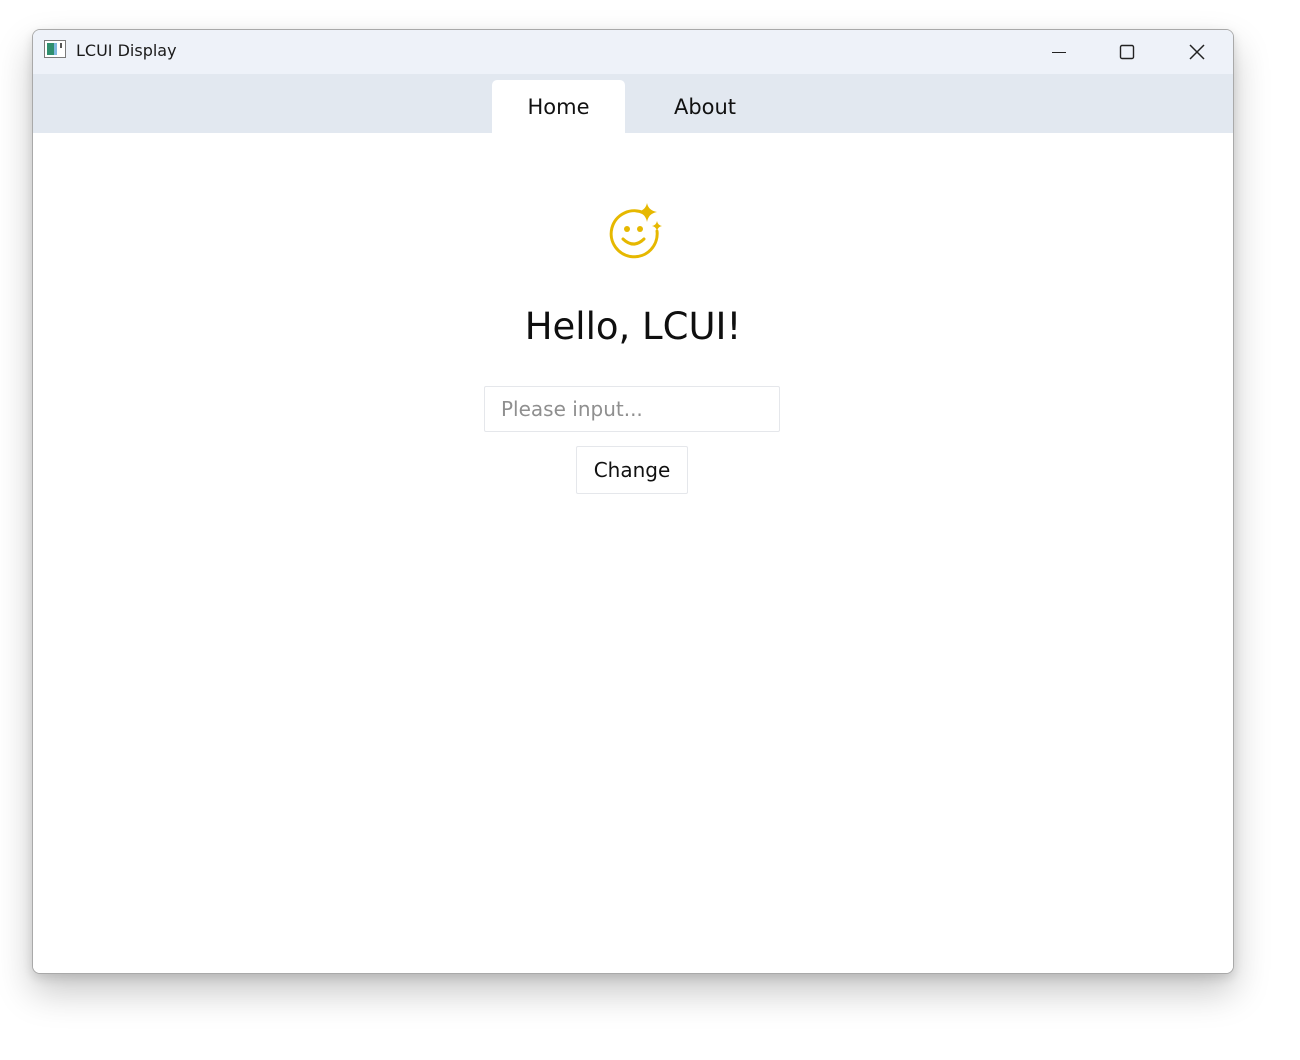 The image size is (1300, 1060). I want to click on minimize-button, so click(1059, 52).